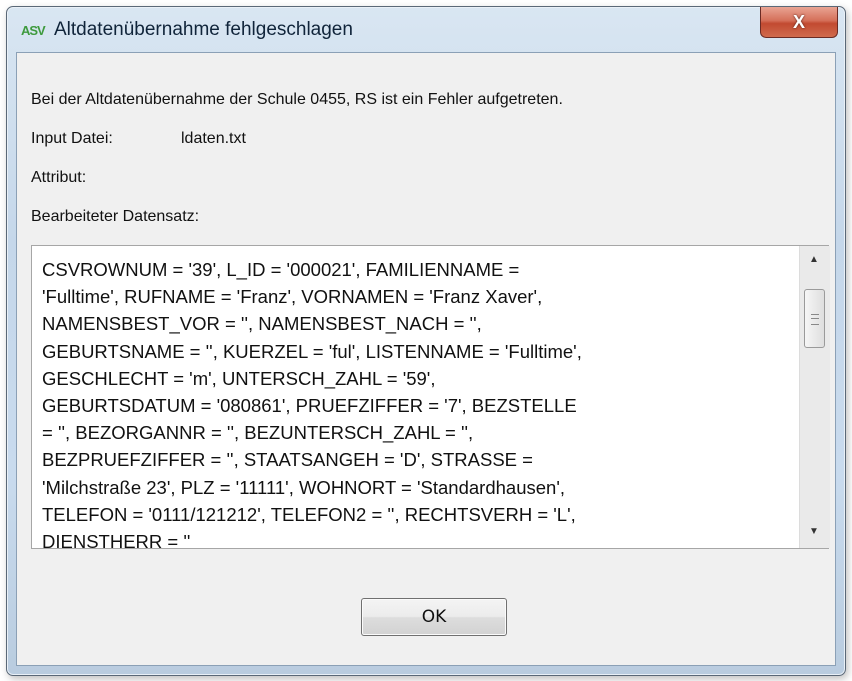  I want to click on ok-button: OK, so click(434, 617).